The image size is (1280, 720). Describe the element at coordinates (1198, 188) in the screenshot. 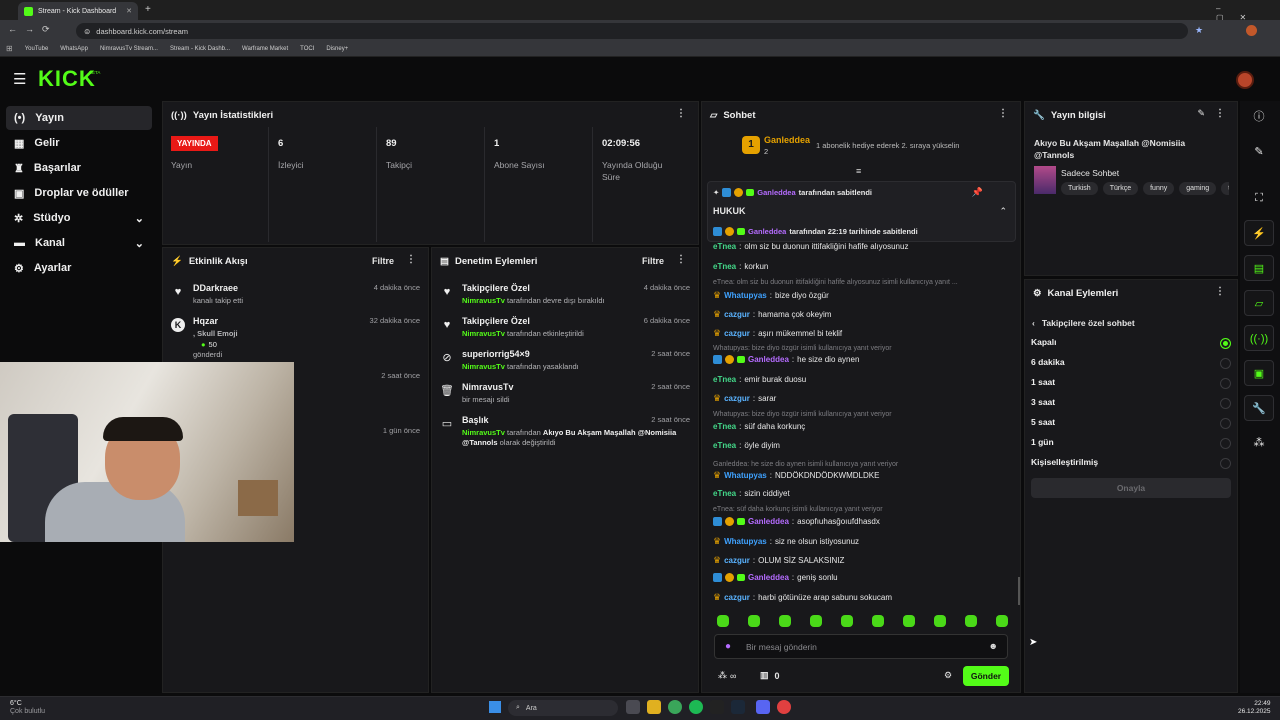

I see `tag-chip: gaming` at that location.